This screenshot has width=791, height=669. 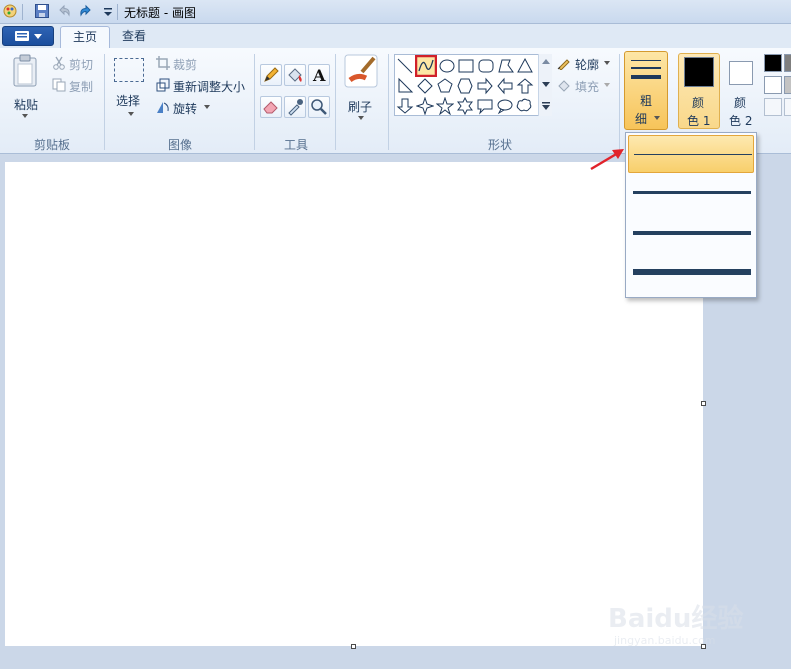 I want to click on shapes-scrollbar, so click(x=545, y=85).